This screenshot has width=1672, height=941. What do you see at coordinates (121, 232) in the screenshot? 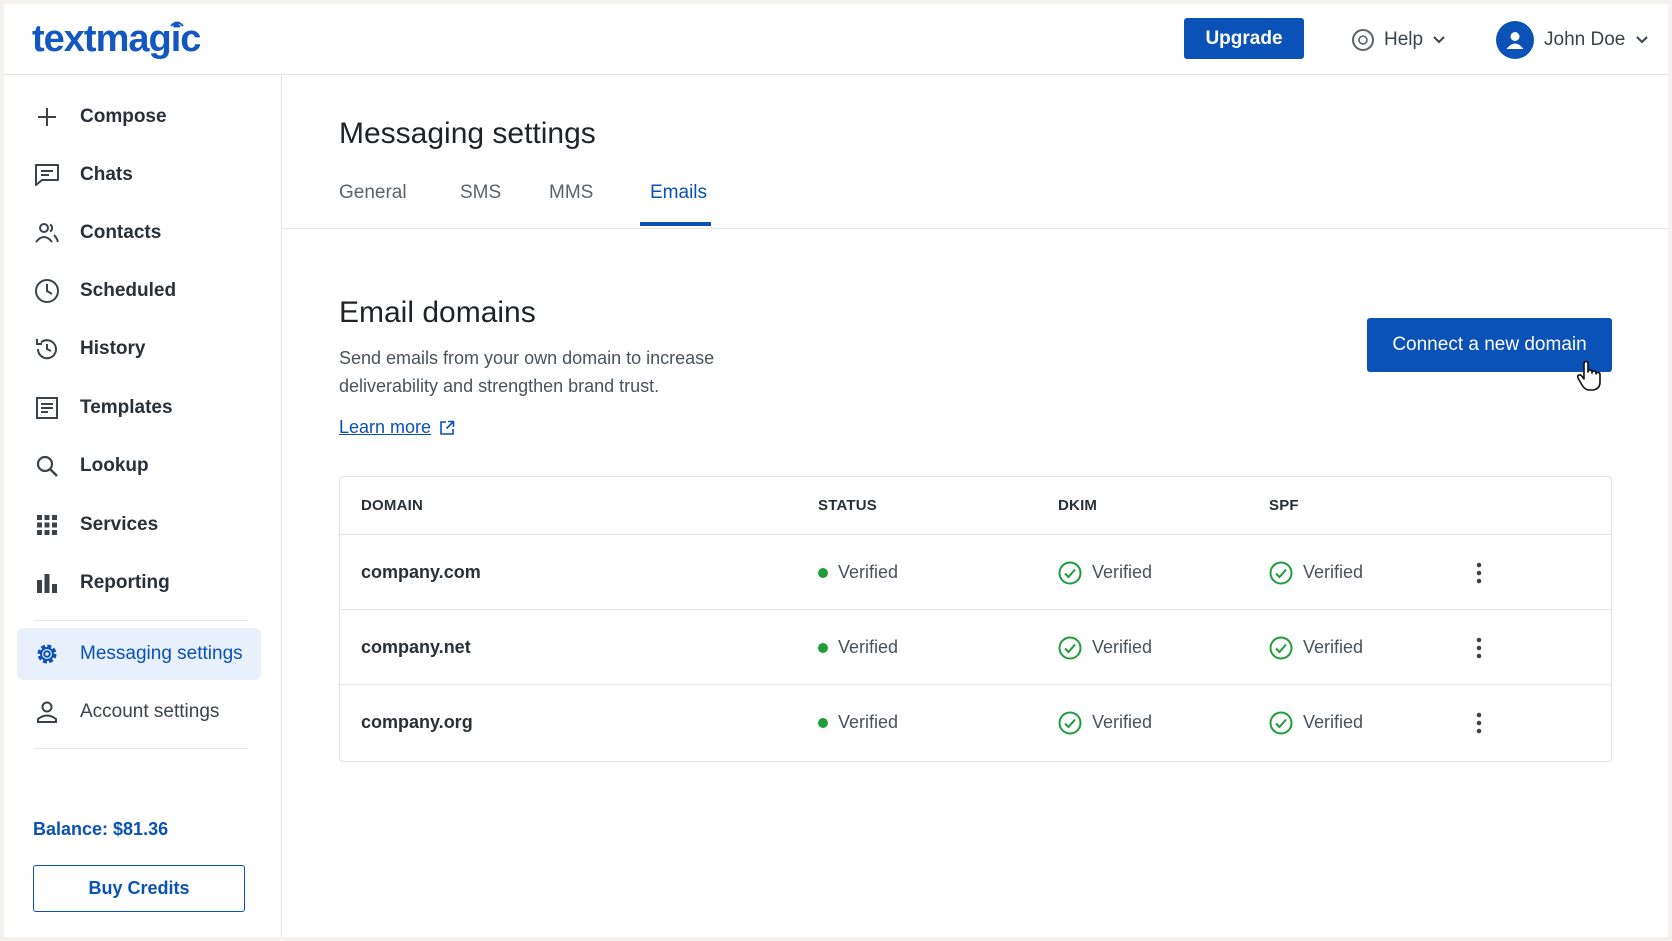
I see `sidebar-item-label: Contacts` at bounding box center [121, 232].